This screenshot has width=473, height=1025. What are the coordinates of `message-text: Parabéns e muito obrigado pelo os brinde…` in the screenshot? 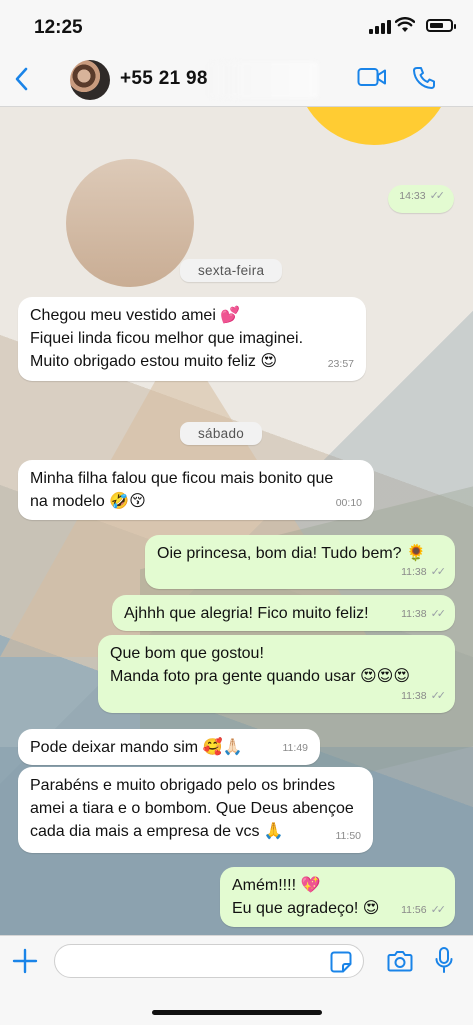 It's located at (192, 808).